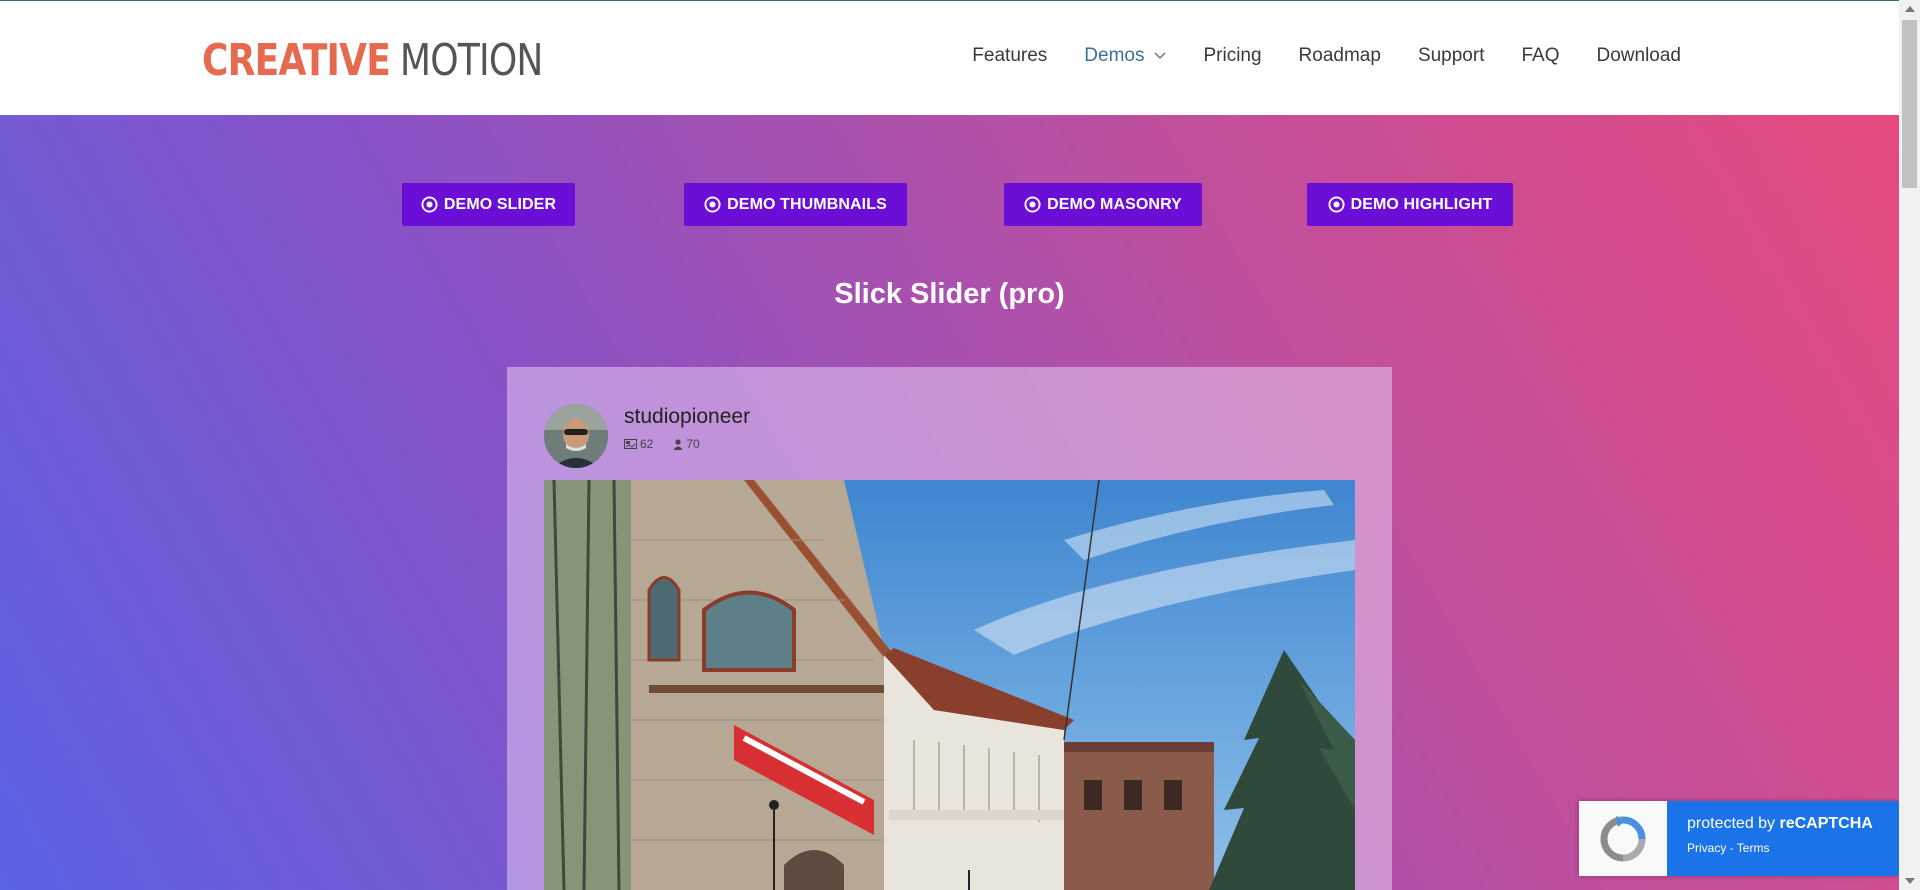 The image size is (1920, 890). Describe the element at coordinates (672, 444) in the screenshot. I see `profile-stats: 62 70` at that location.